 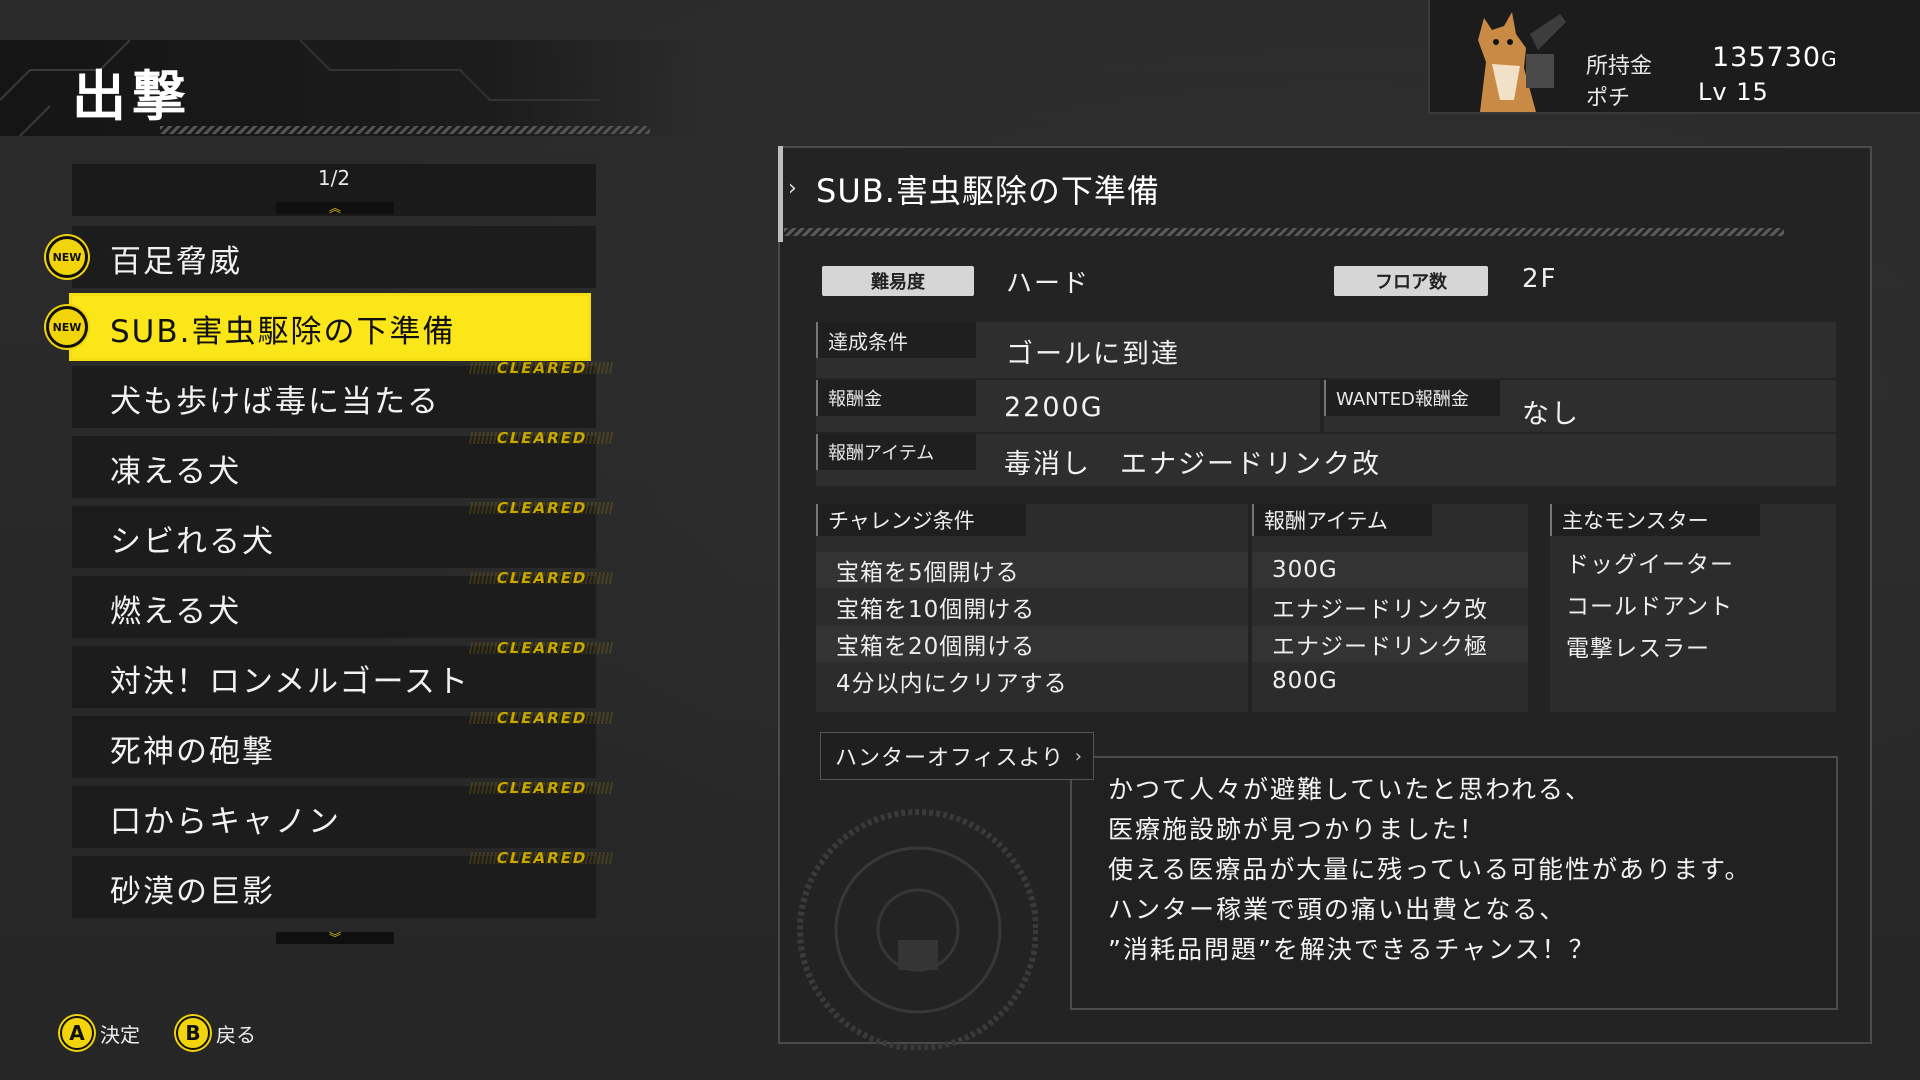 I want to click on confirm-label: 決定, so click(x=120, y=1034).